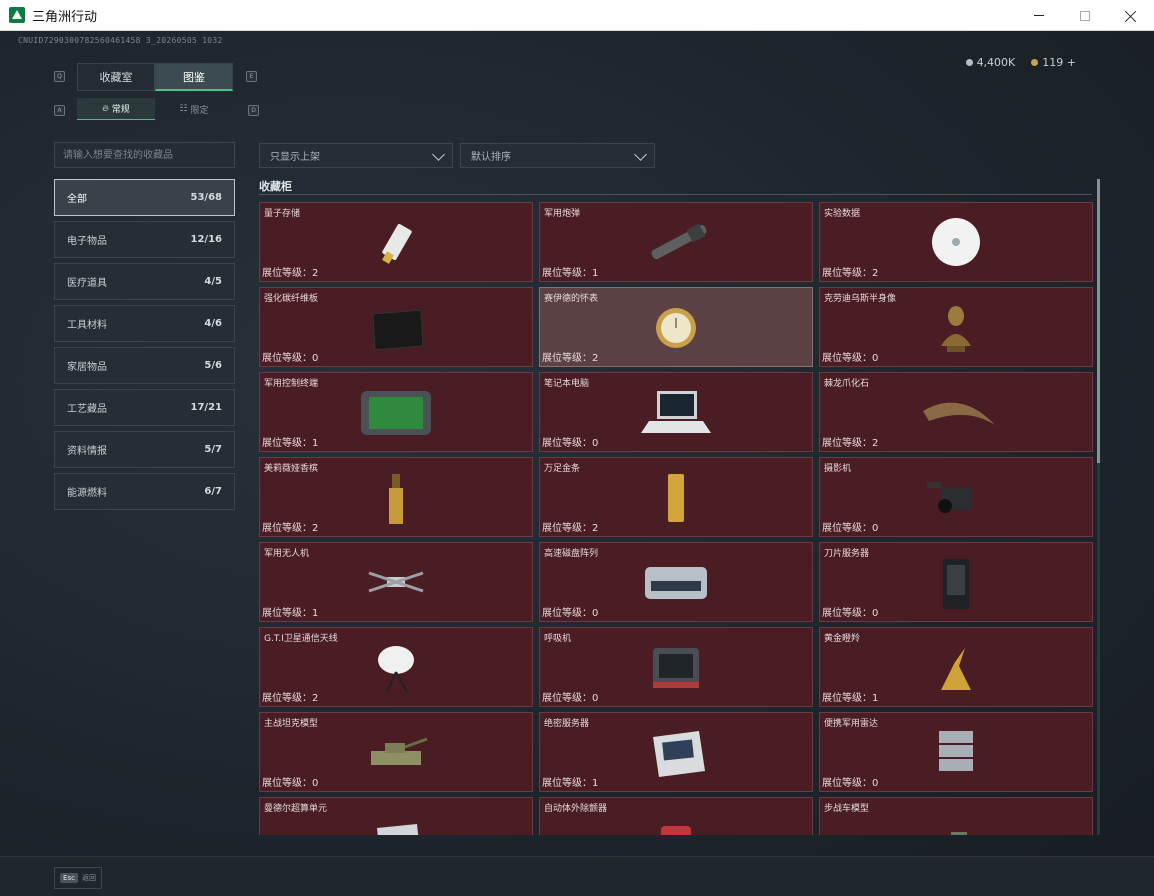  I want to click on category-label: 全部, so click(77, 199).